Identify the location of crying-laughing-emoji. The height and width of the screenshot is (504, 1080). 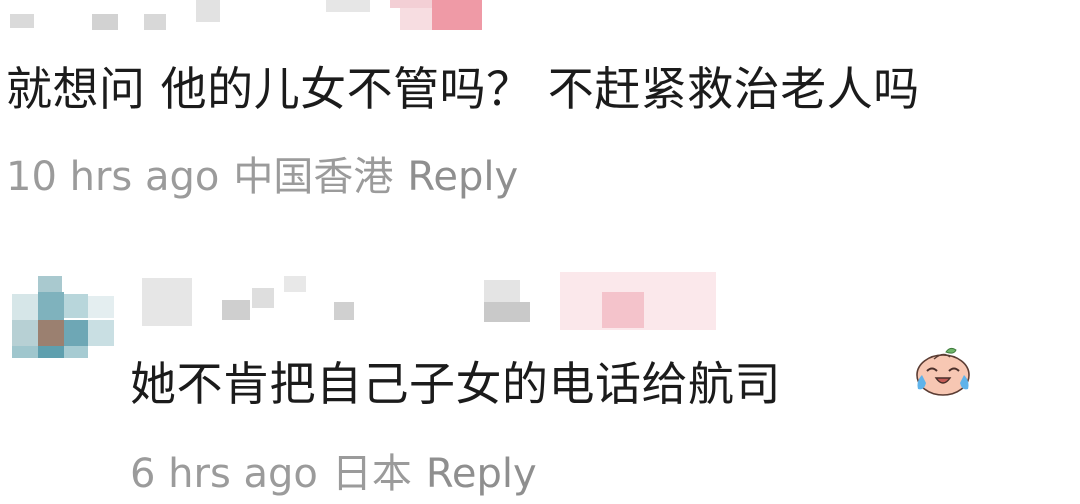
(943, 371).